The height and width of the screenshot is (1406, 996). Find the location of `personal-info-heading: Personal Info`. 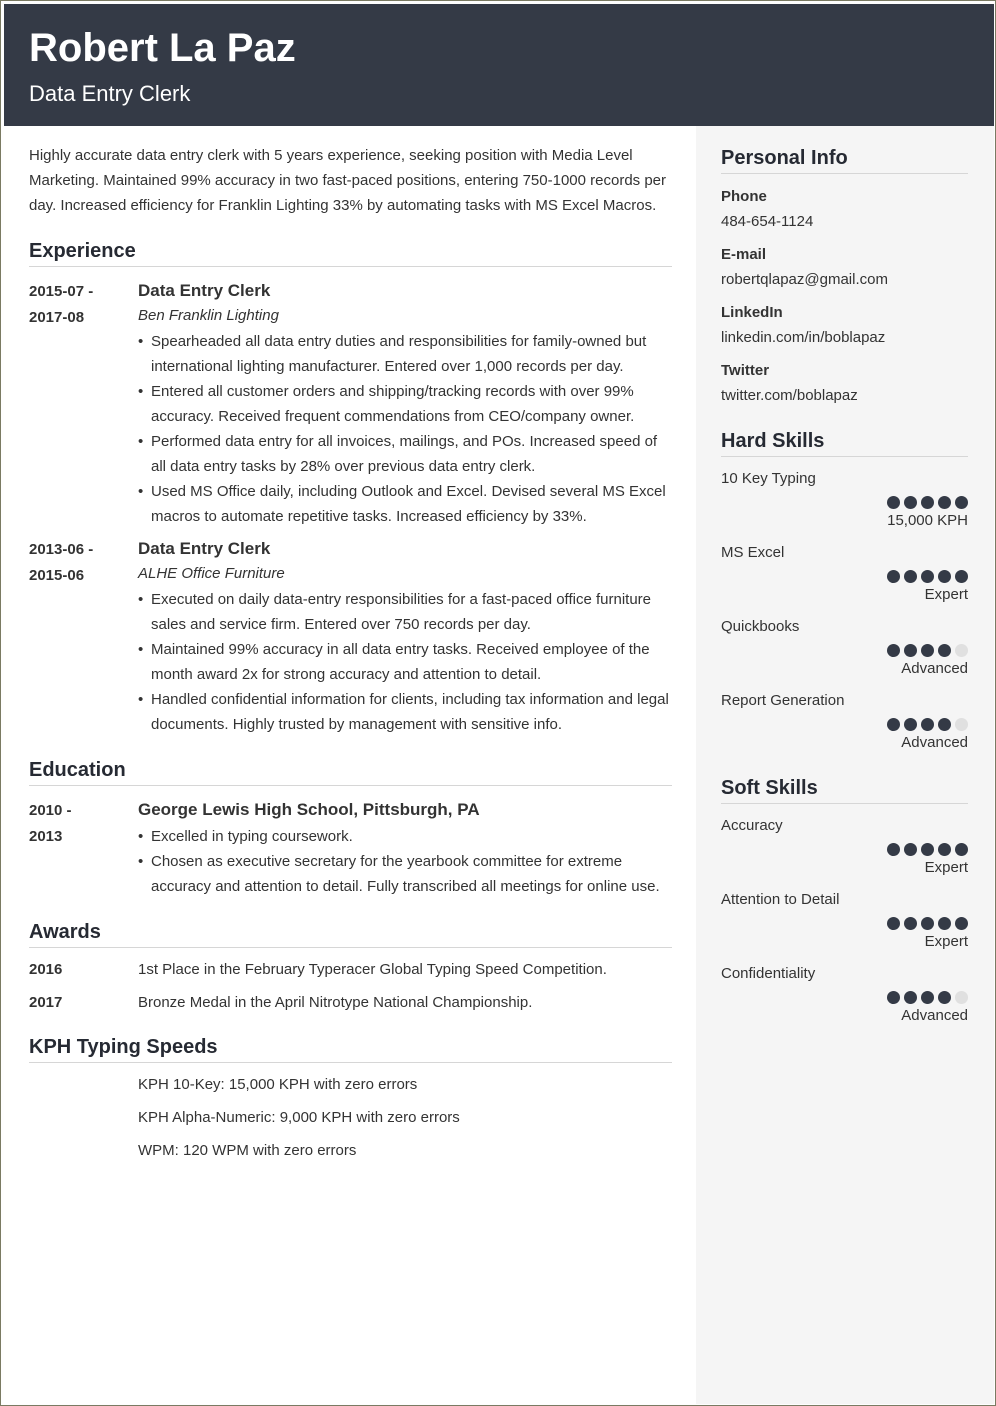

personal-info-heading: Personal Info is located at coordinates (844, 160).